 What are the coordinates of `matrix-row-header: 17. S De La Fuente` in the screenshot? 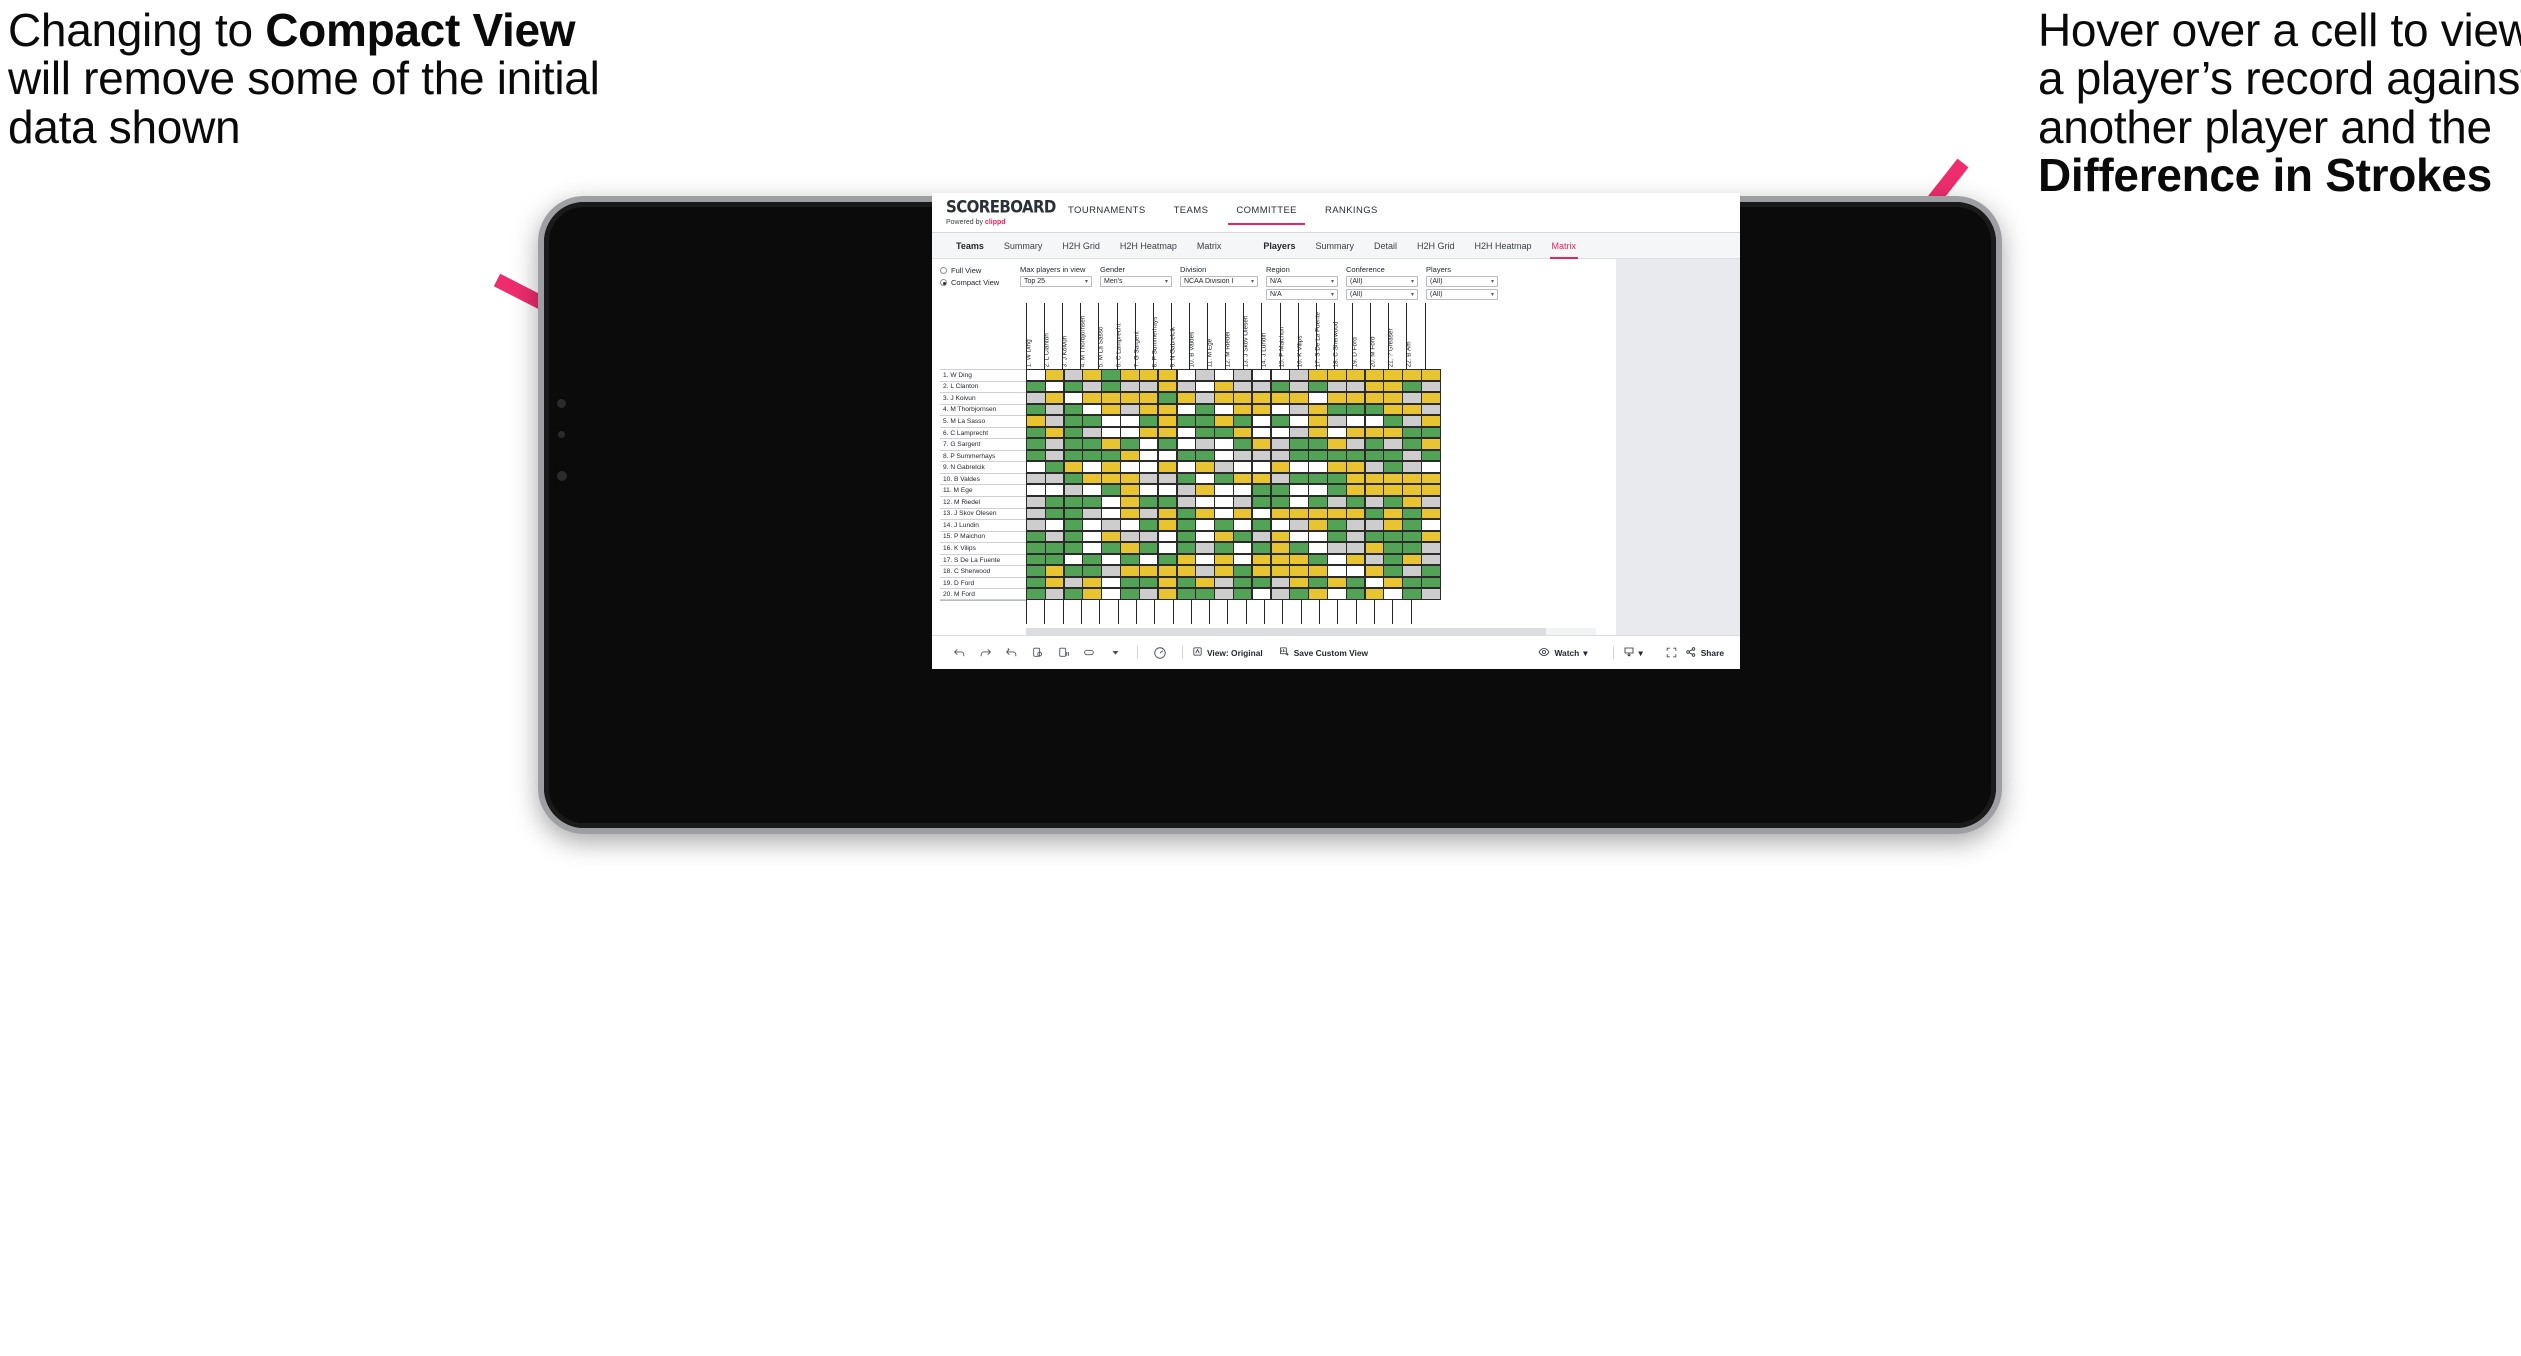 It's located at (983, 559).